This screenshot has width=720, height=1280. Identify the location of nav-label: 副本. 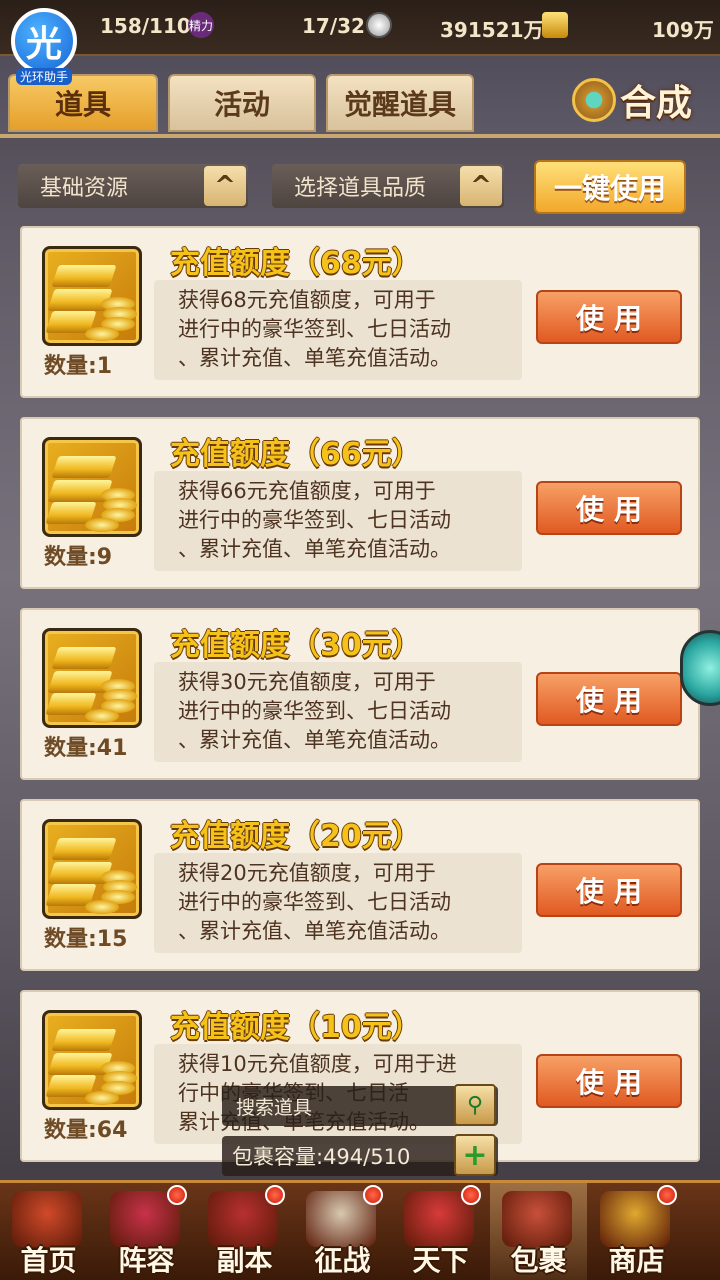
(244, 1260).